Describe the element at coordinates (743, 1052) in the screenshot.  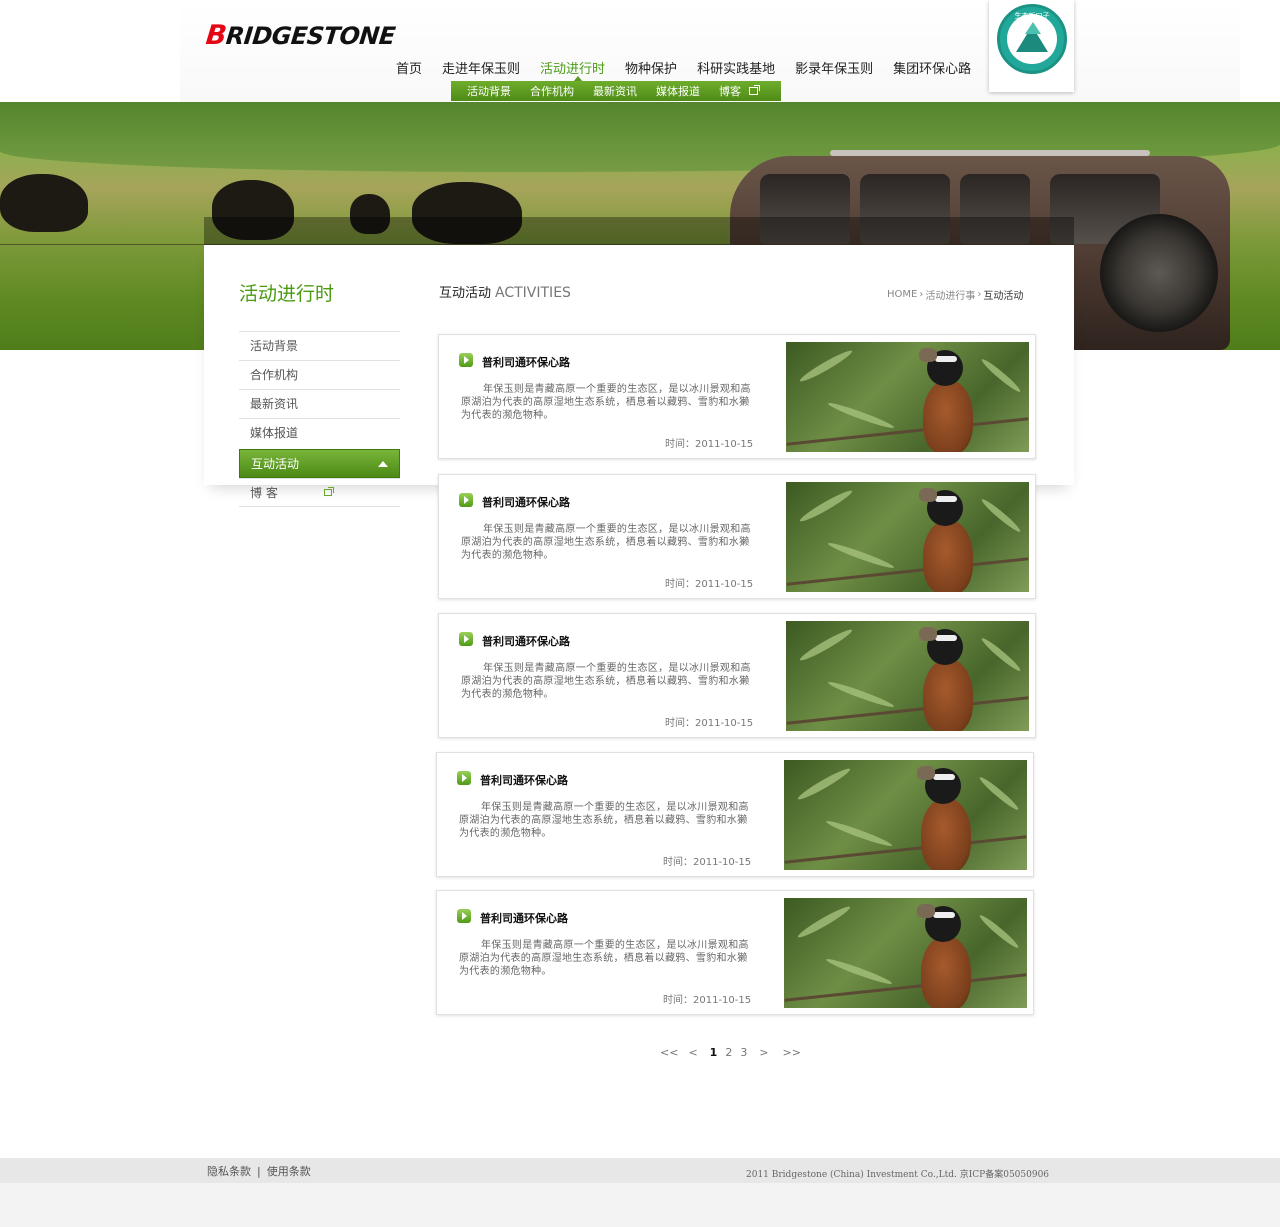
I see `pagination-page-3: 3` at that location.